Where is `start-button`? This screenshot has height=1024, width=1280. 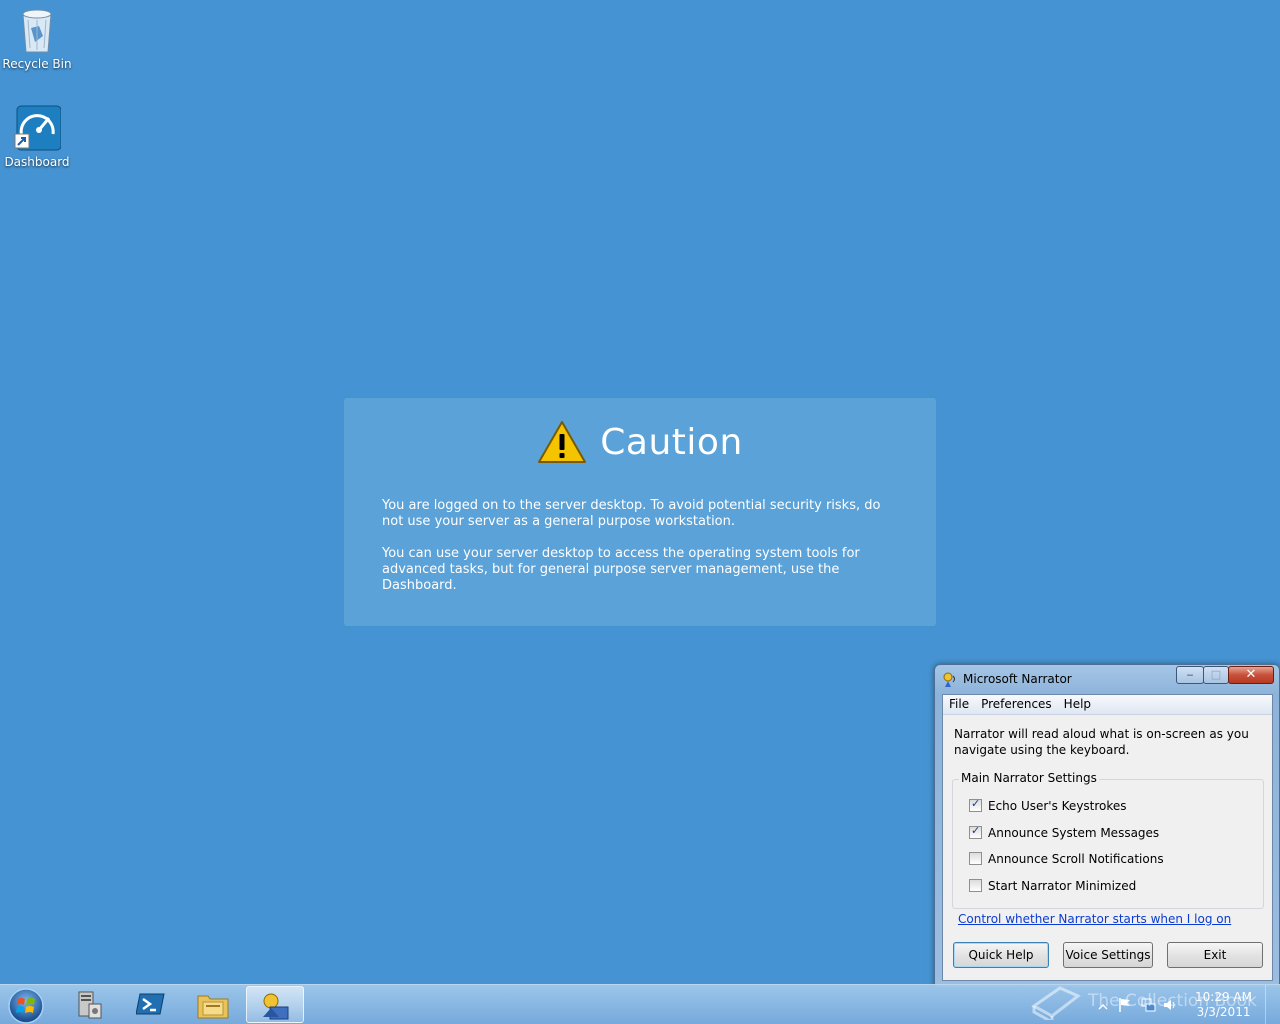 start-button is located at coordinates (26, 1005).